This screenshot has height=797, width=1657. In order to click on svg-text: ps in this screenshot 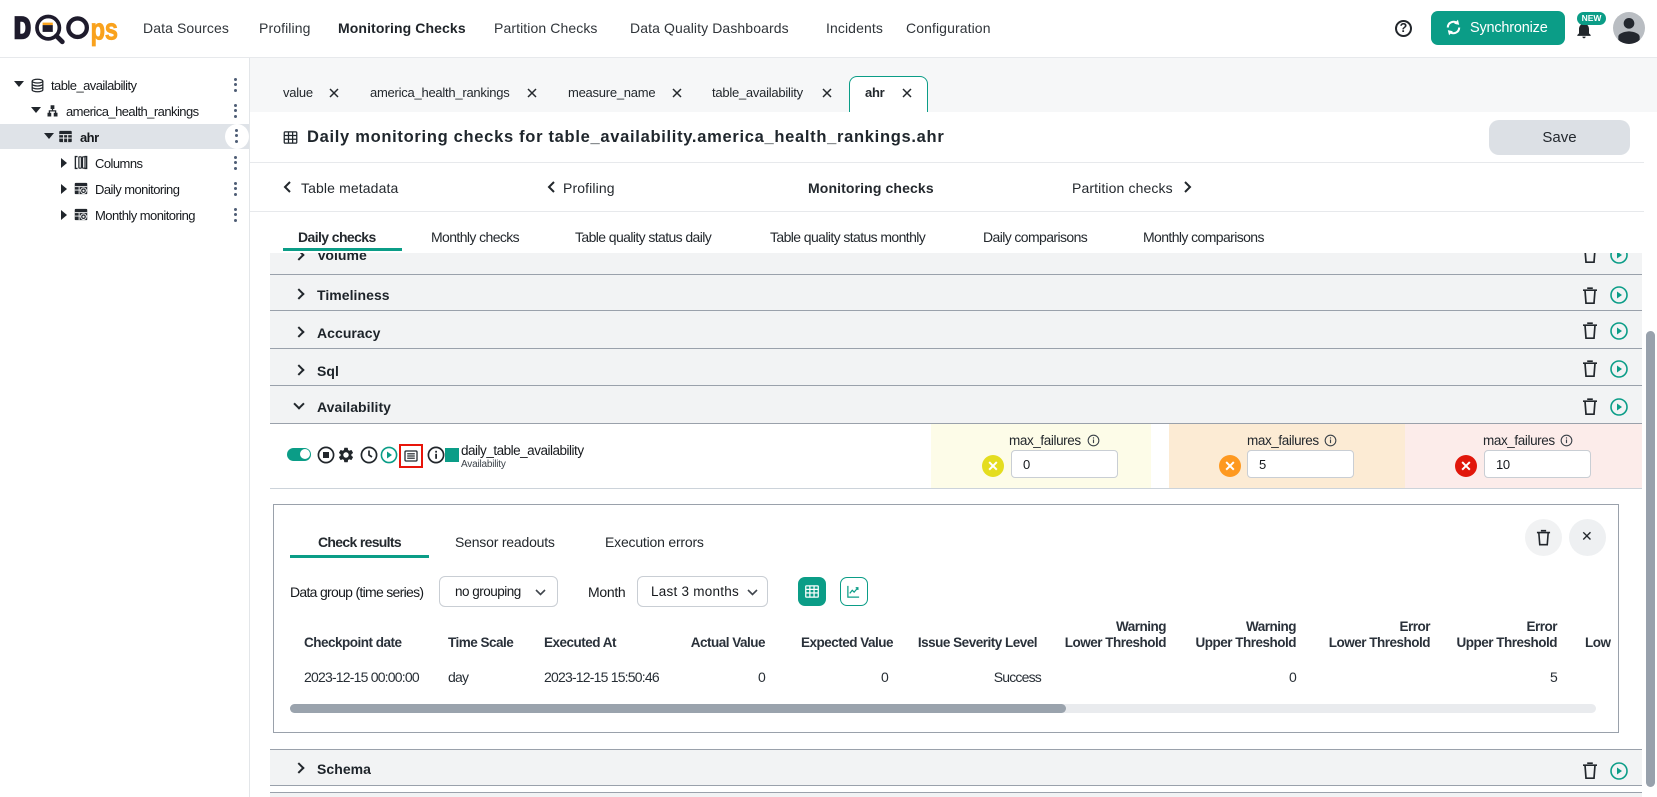, I will do `click(104, 28)`.